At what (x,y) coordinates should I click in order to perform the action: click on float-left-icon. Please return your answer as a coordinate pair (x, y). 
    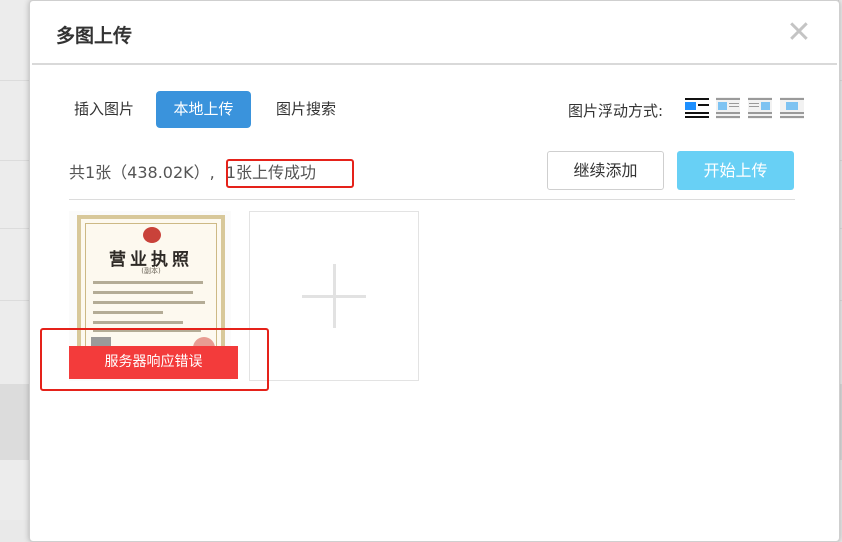
    Looking at the image, I should click on (728, 108).